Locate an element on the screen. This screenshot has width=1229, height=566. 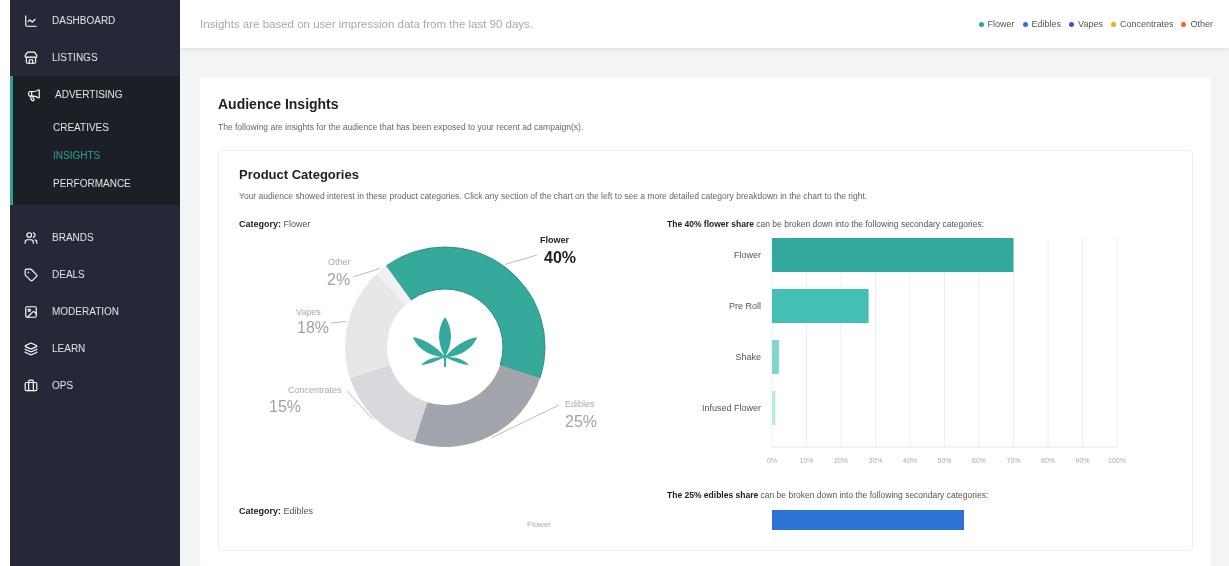
slice-label: Edibles is located at coordinates (580, 404).